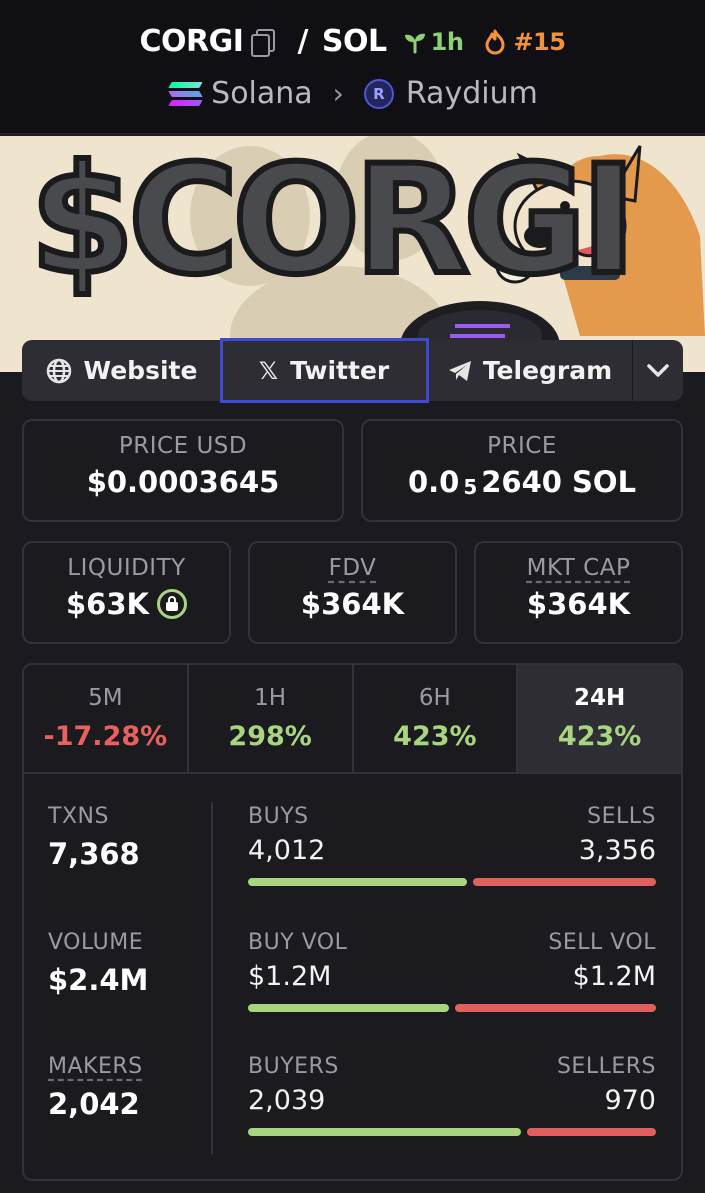  Describe the element at coordinates (172, 604) in the screenshot. I see `lock-icon` at that location.